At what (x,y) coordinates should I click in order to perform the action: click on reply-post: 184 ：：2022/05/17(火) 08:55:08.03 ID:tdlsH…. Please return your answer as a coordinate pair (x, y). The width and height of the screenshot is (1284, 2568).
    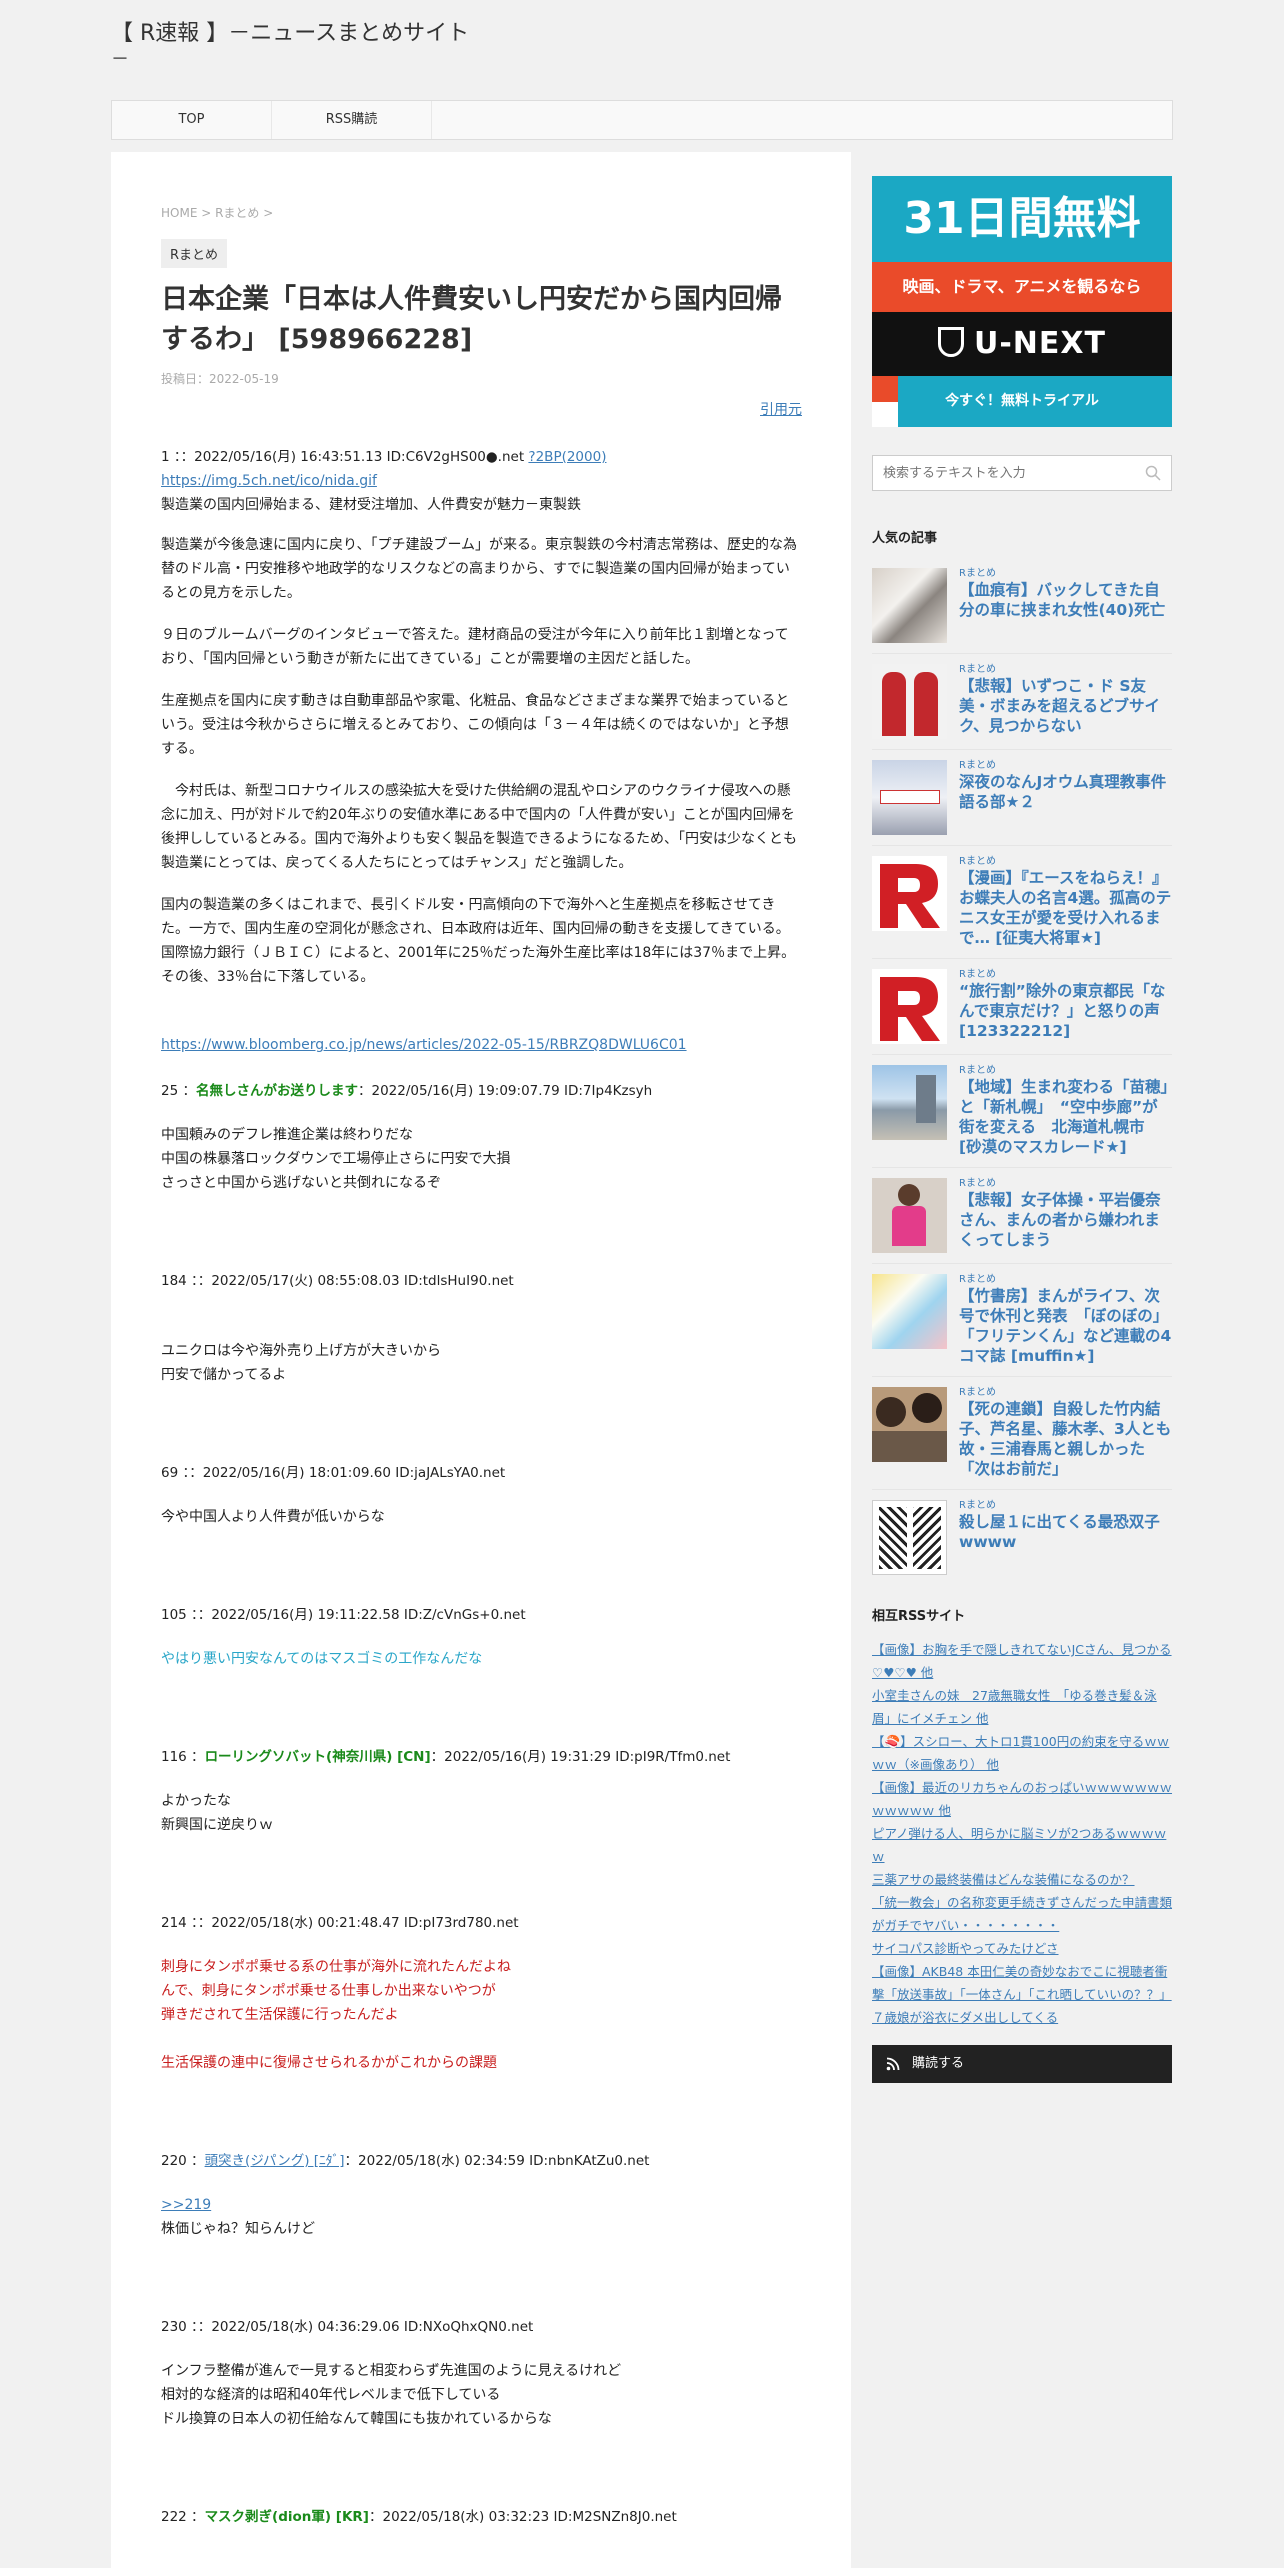
    Looking at the image, I should click on (481, 1328).